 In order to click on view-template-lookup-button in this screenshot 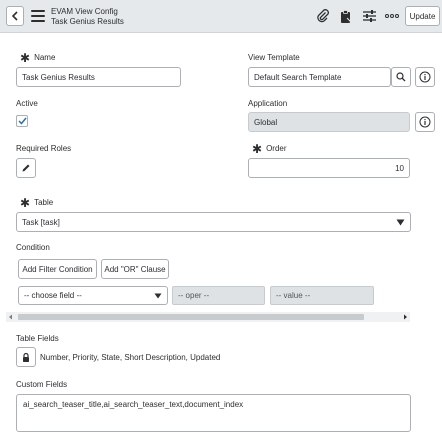, I will do `click(401, 77)`.